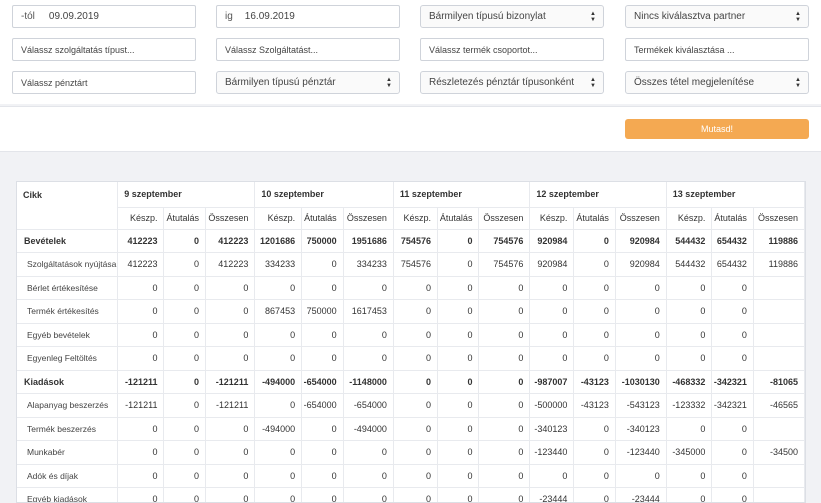  What do you see at coordinates (68, 429) in the screenshot?
I see `row-label: Termék beszerzés` at bounding box center [68, 429].